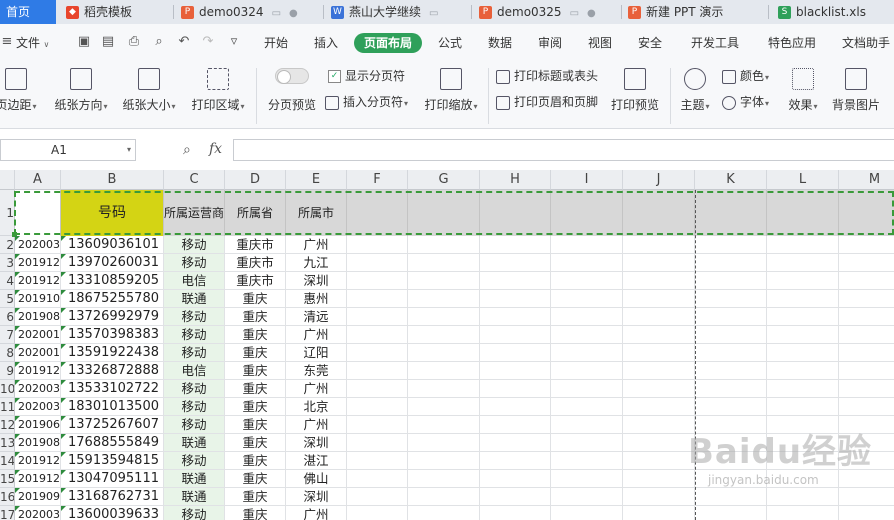  Describe the element at coordinates (112, 335) in the screenshot. I see `phone-number-cell: 13570398383` at that location.